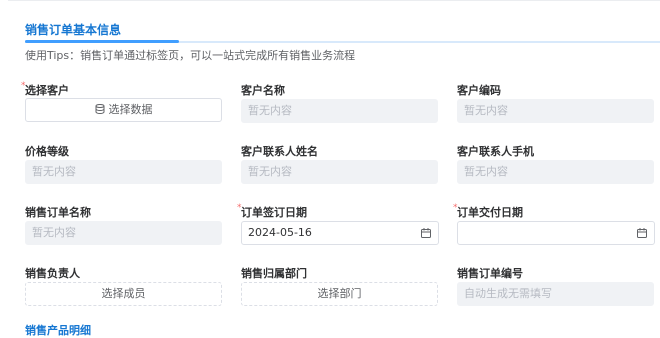 The image size is (660, 338). I want to click on price-level-label: 价格等级, so click(47, 151).